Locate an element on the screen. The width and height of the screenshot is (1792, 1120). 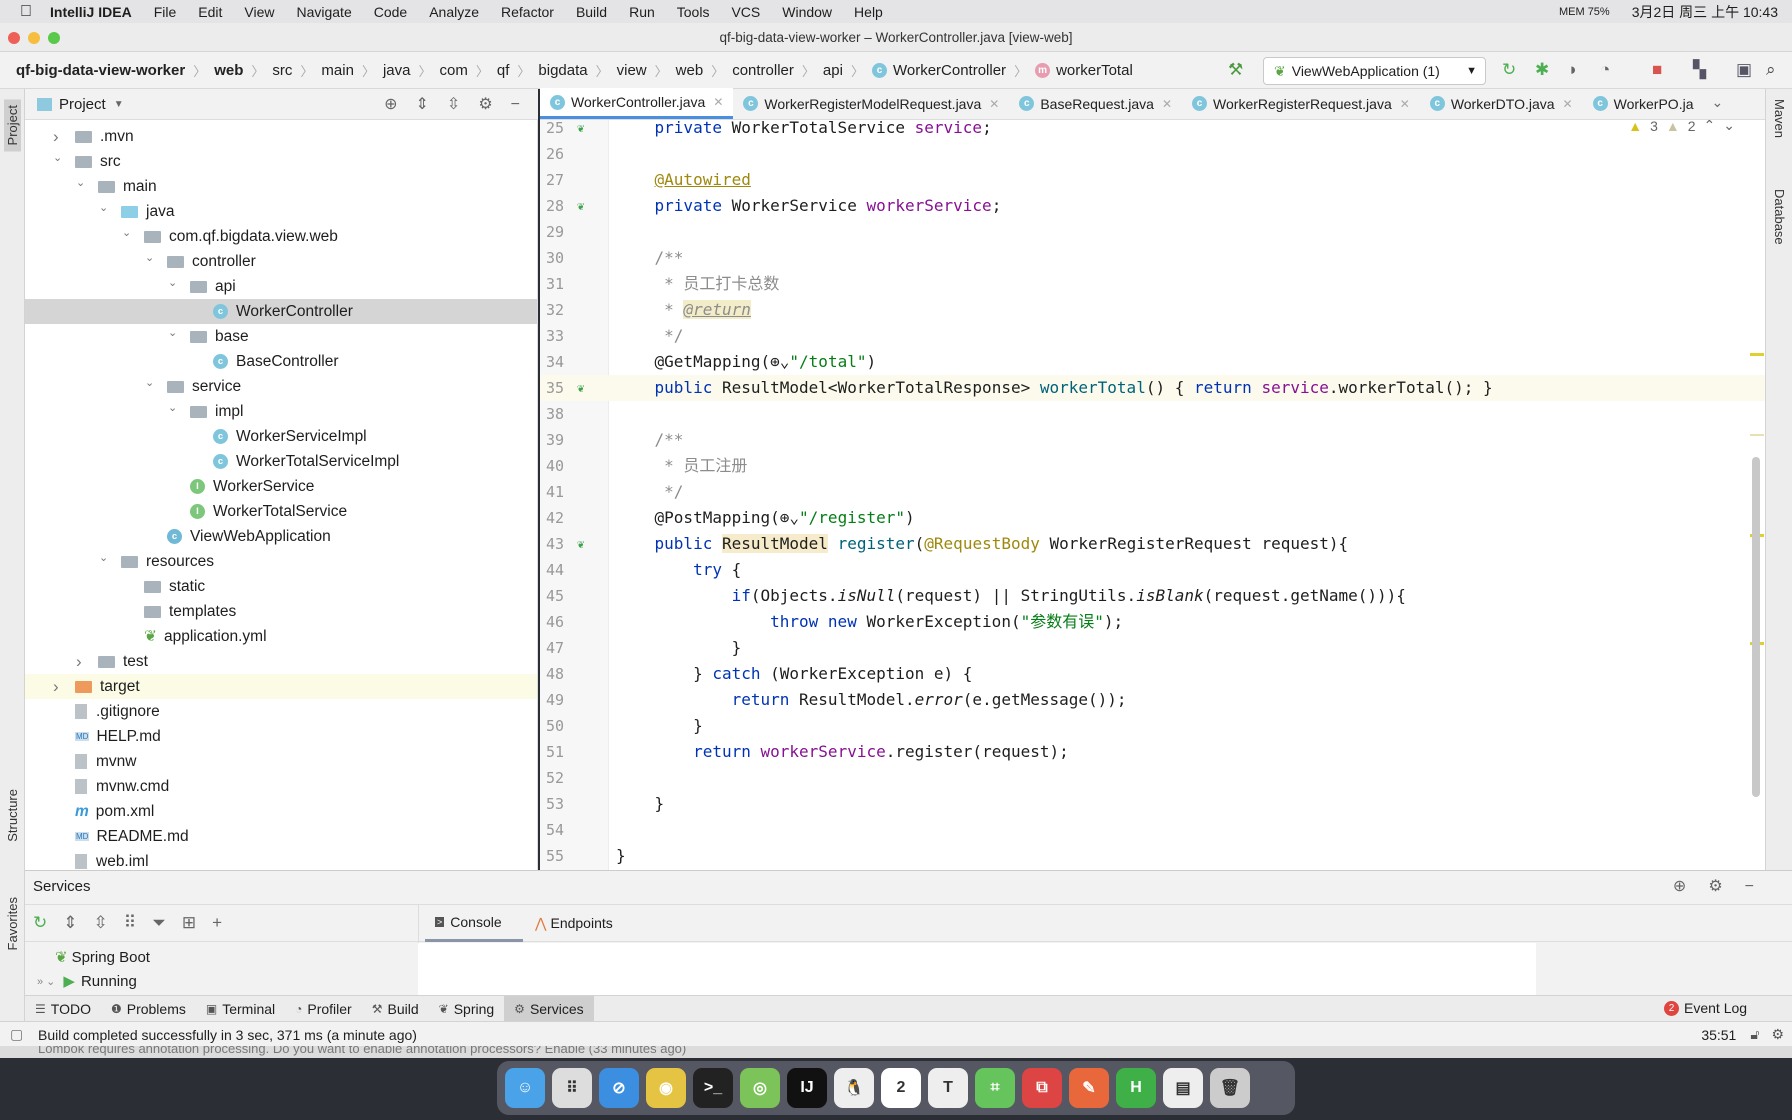
menu-help: Help is located at coordinates (868, 12).